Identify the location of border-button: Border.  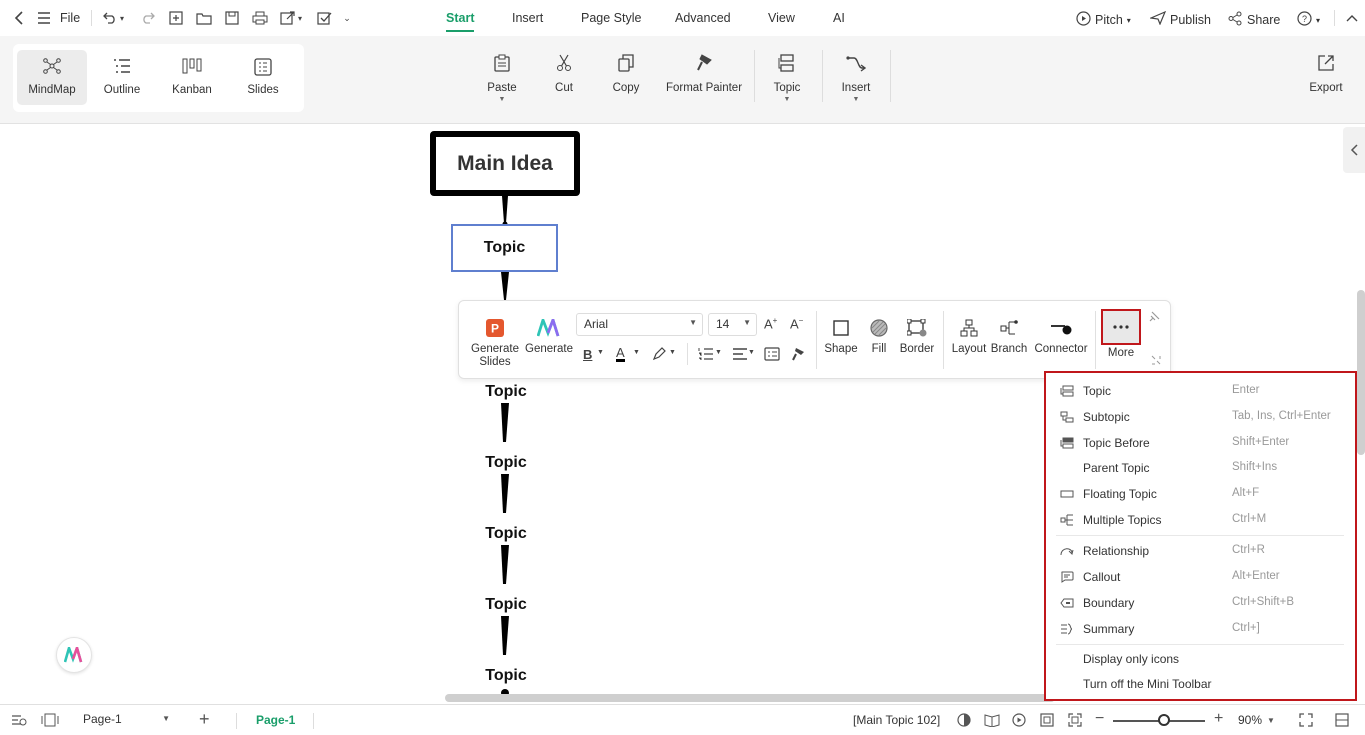
(917, 336).